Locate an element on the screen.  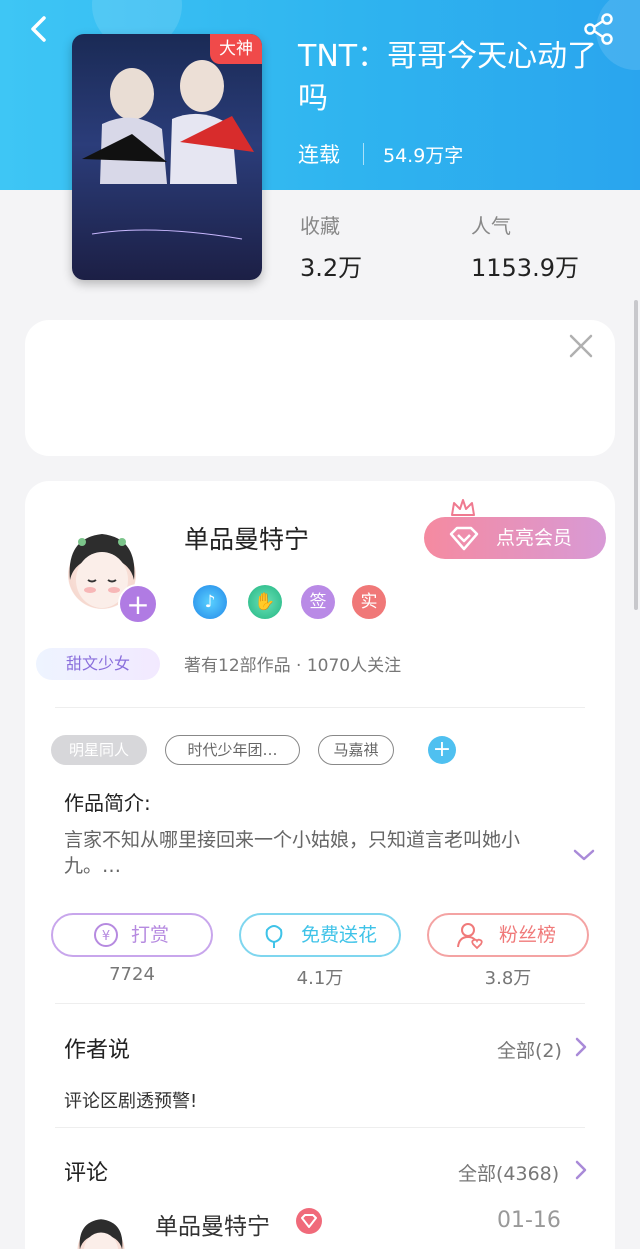
comments-more: 全部(4368) is located at coordinates (508, 1172).